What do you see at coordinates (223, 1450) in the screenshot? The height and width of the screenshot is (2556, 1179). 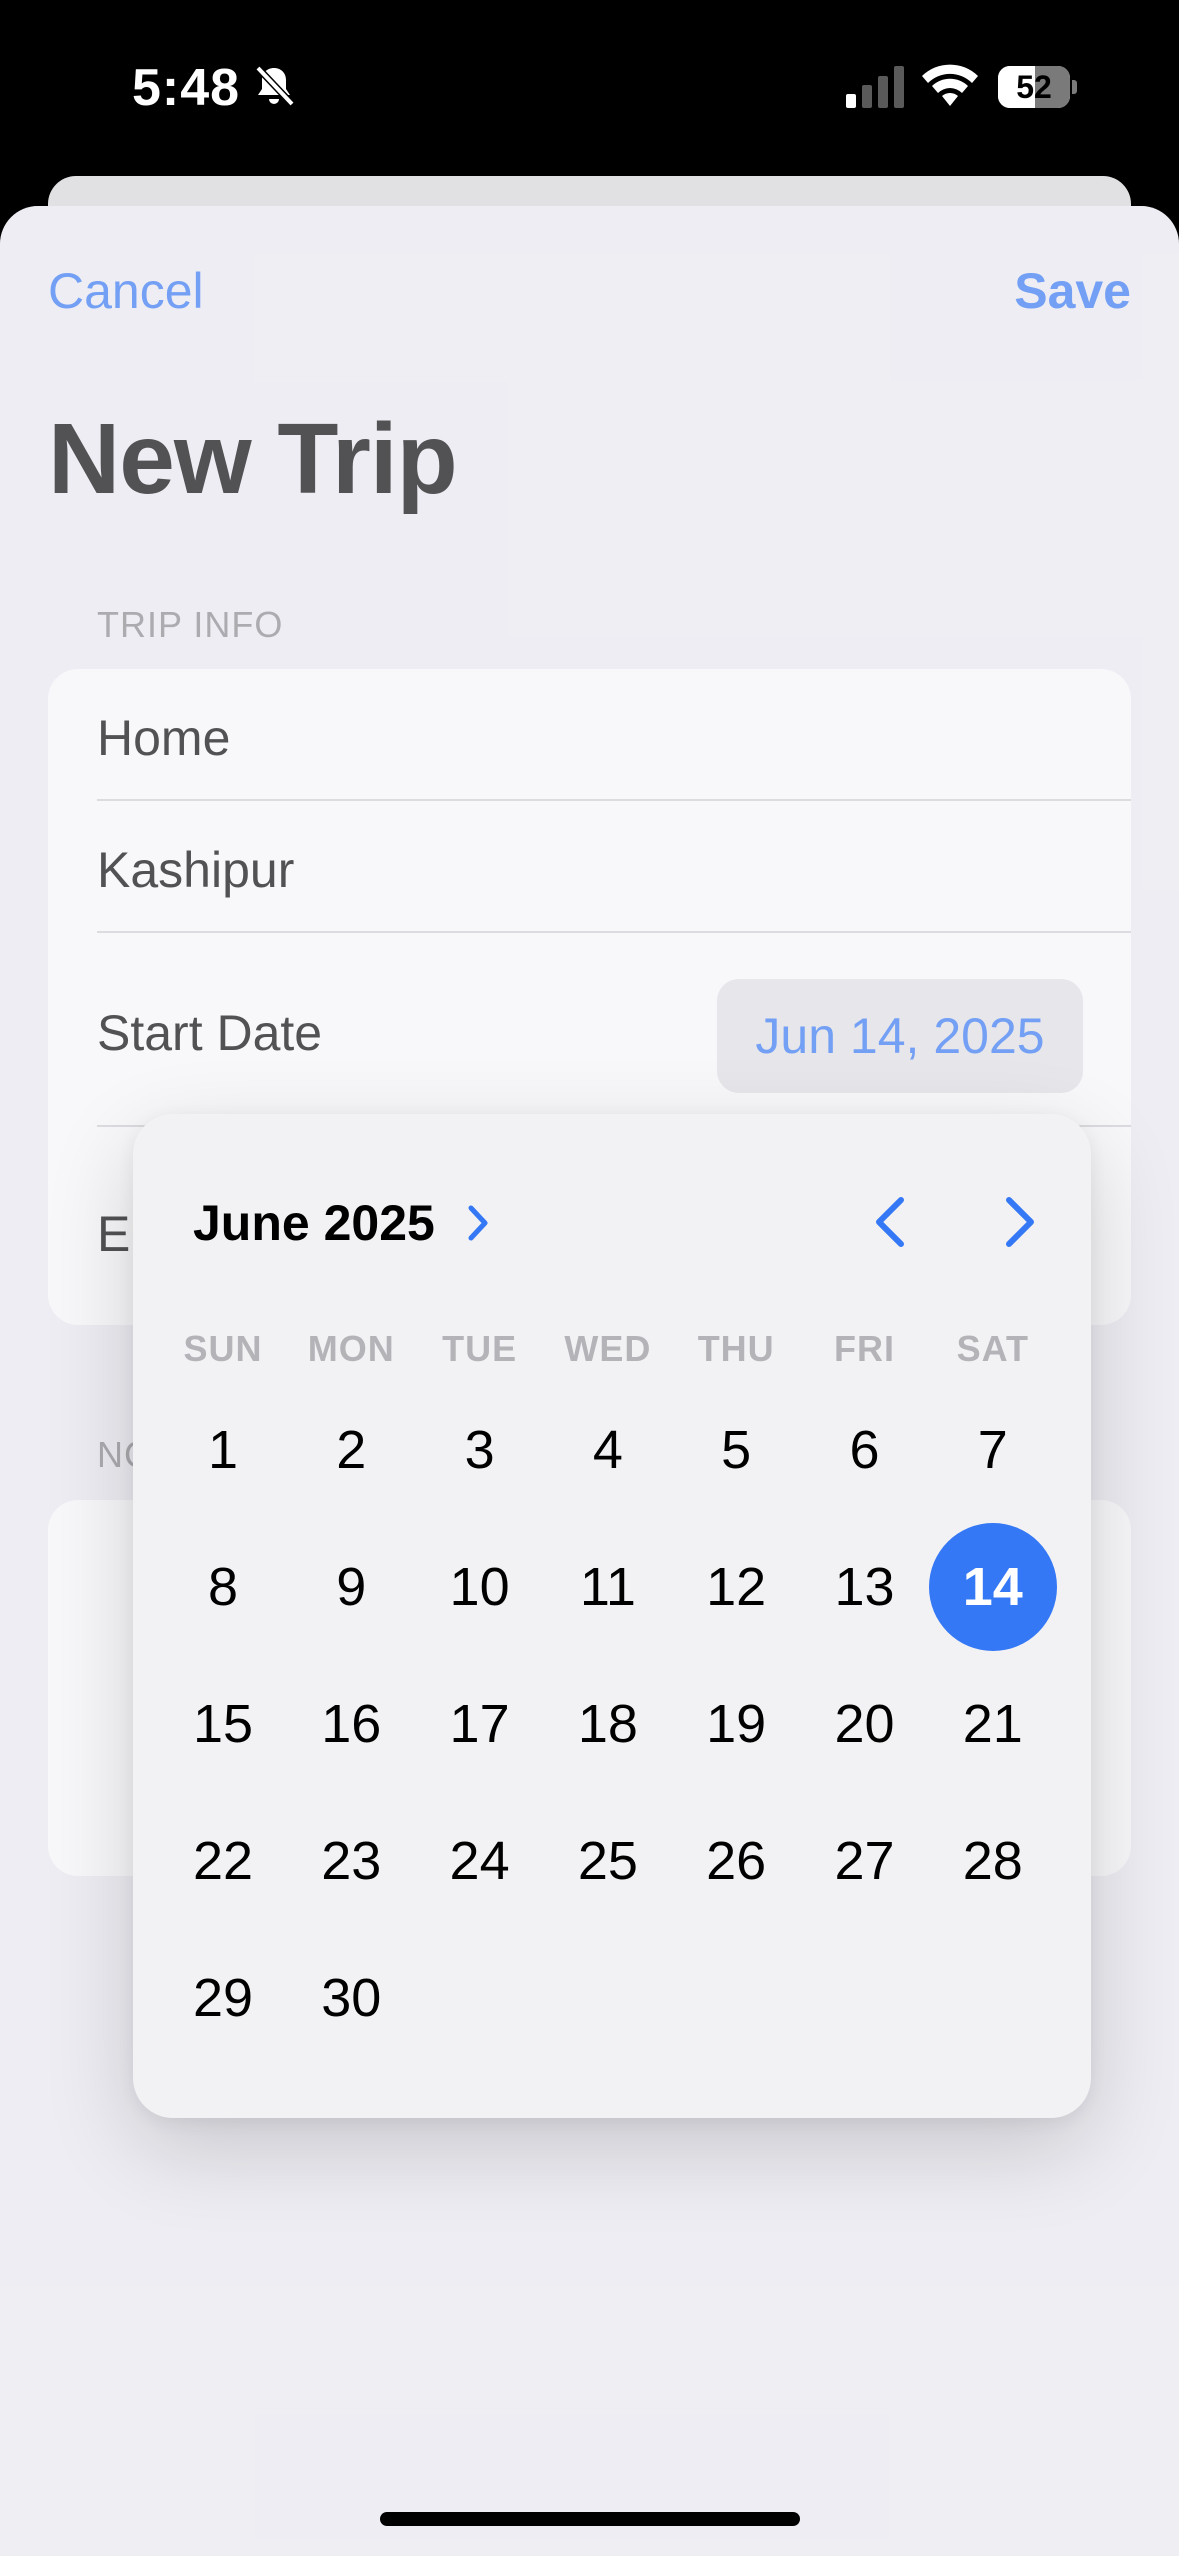 I see `calendar-day: 1` at bounding box center [223, 1450].